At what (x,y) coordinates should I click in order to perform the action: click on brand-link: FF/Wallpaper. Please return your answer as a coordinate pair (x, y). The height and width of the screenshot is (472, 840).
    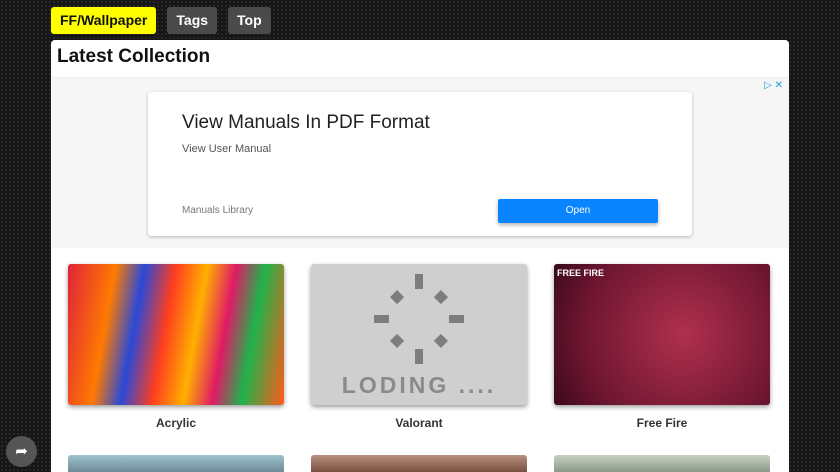
    Looking at the image, I should click on (104, 20).